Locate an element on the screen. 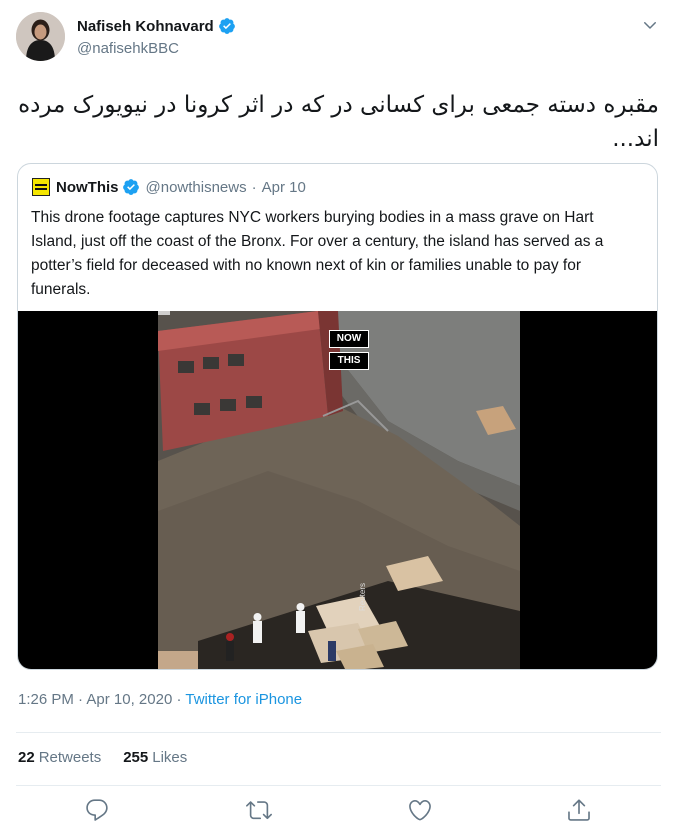 This screenshot has width=677, height=840. quoted-tweet-header: NowThis @nowthisnews · Apr 10 is located at coordinates (169, 187).